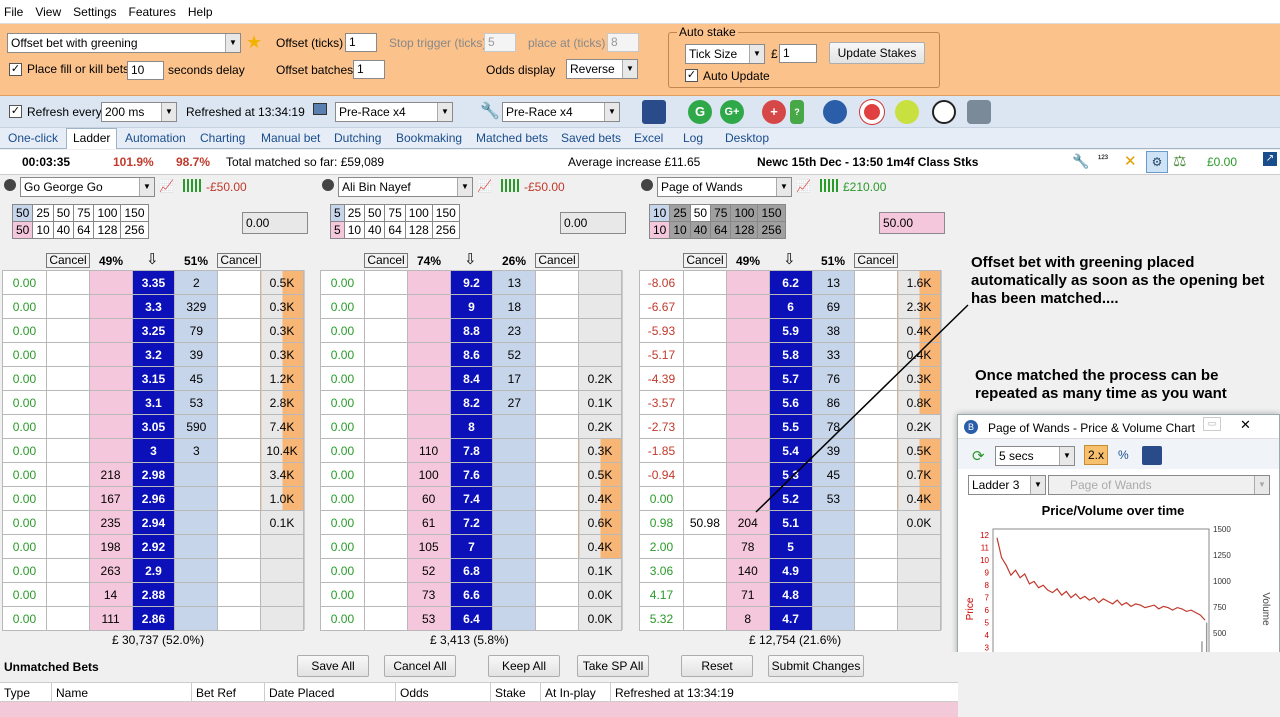 This screenshot has width=1280, height=717. I want to click on price-cell: 4.9, so click(790, 570).